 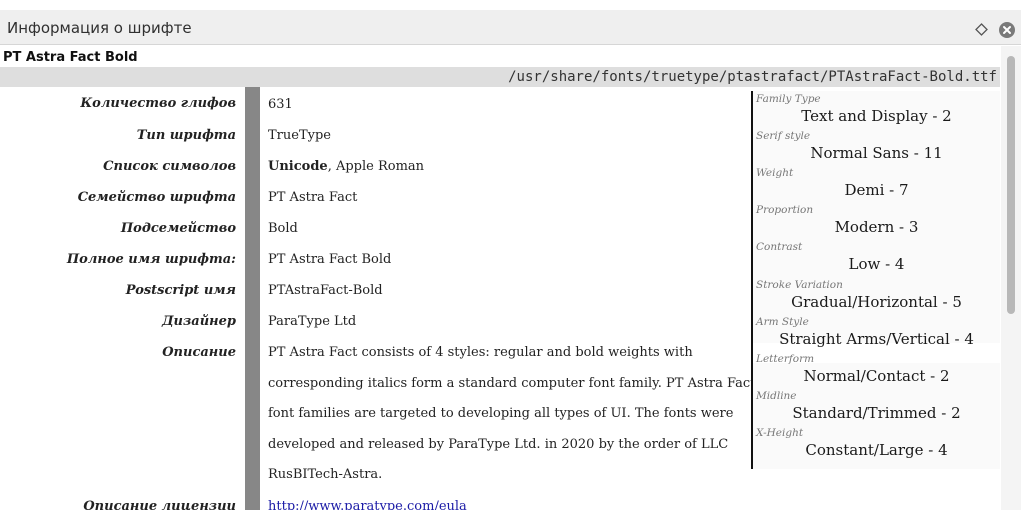 What do you see at coordinates (783, 136) in the screenshot?
I see `panose-key: Serif style` at bounding box center [783, 136].